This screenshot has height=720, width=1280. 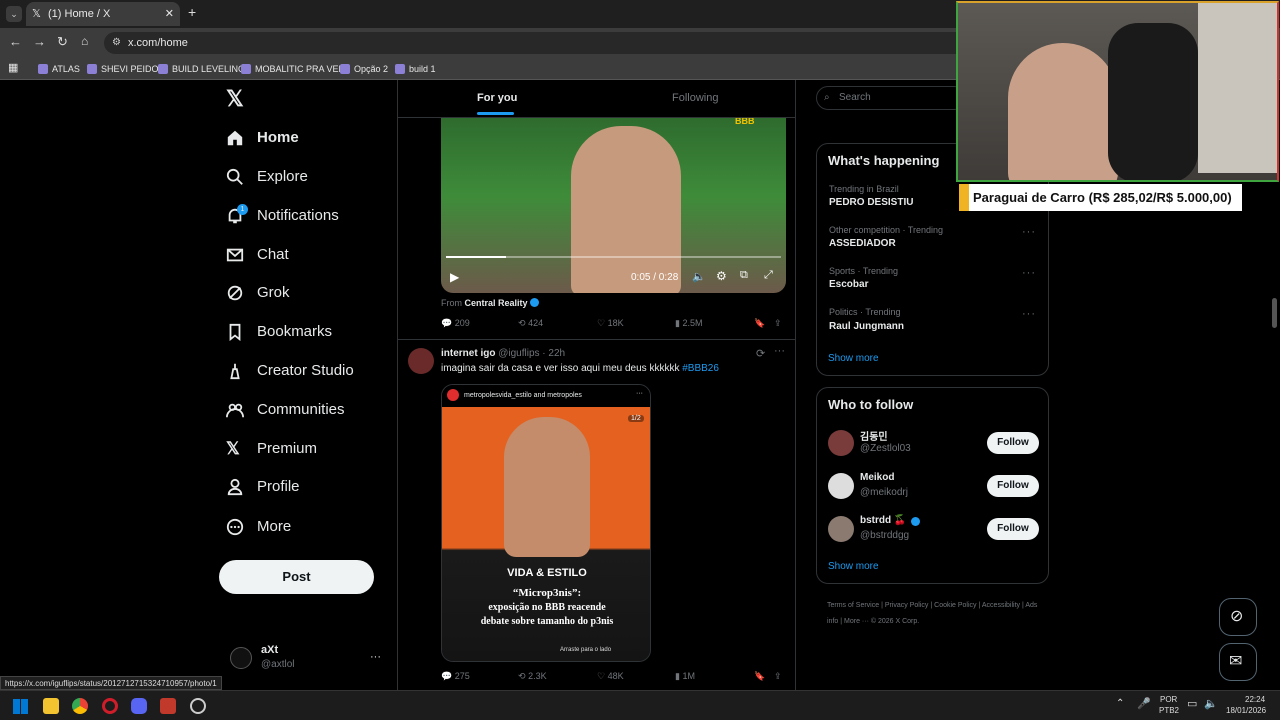 What do you see at coordinates (856, 621) in the screenshot?
I see `footer-link: More ···` at bounding box center [856, 621].